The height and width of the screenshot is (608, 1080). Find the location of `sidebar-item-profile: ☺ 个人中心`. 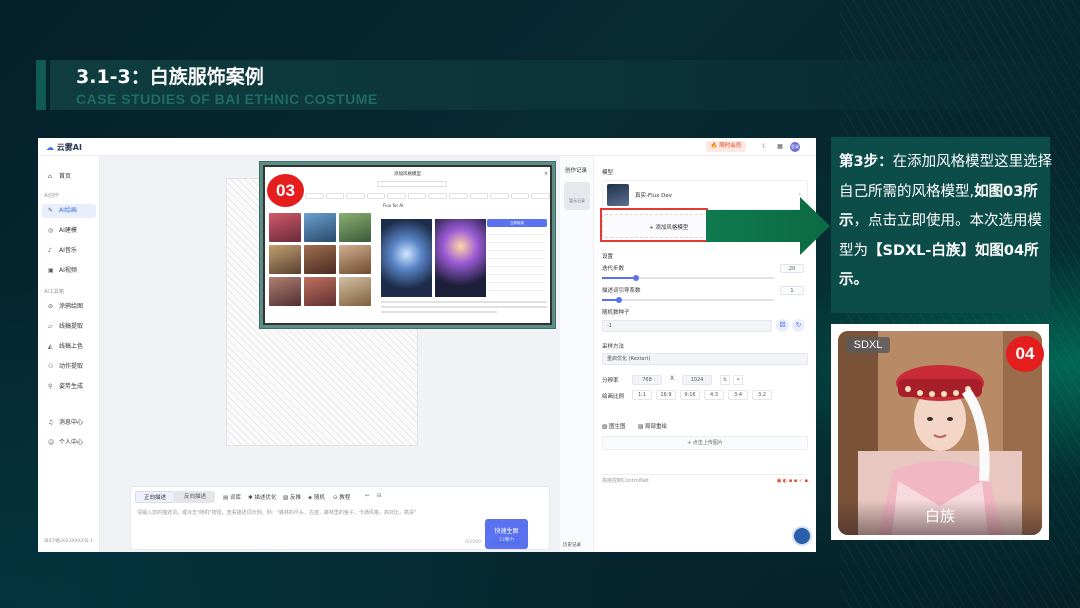

sidebar-item-profile: ☺ 个人中心 is located at coordinates (69, 443).